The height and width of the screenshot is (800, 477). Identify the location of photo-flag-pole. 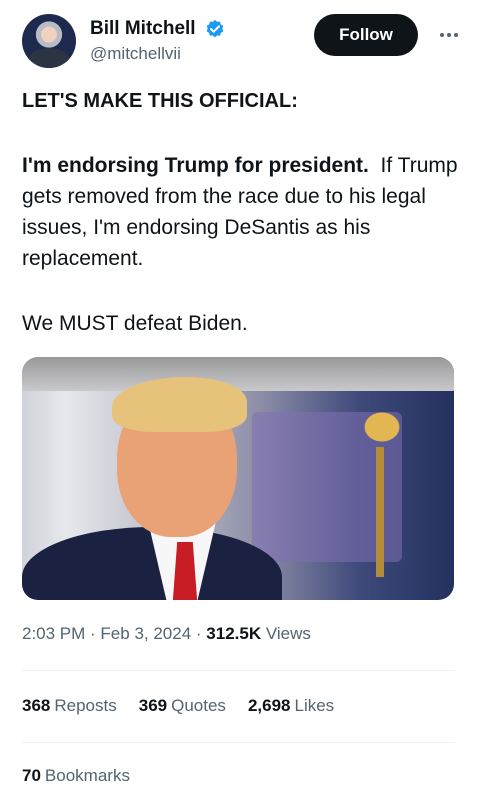
(380, 512).